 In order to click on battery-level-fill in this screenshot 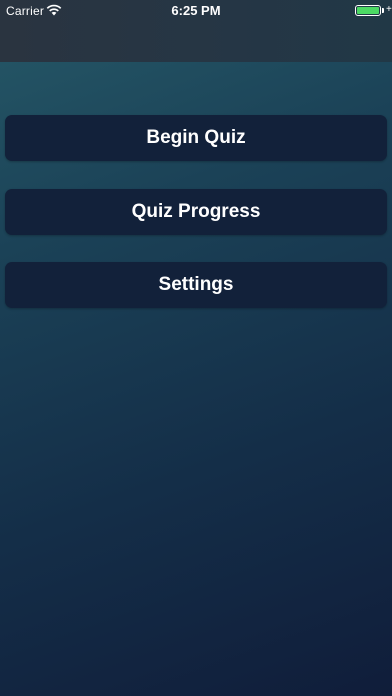, I will do `click(368, 10)`.